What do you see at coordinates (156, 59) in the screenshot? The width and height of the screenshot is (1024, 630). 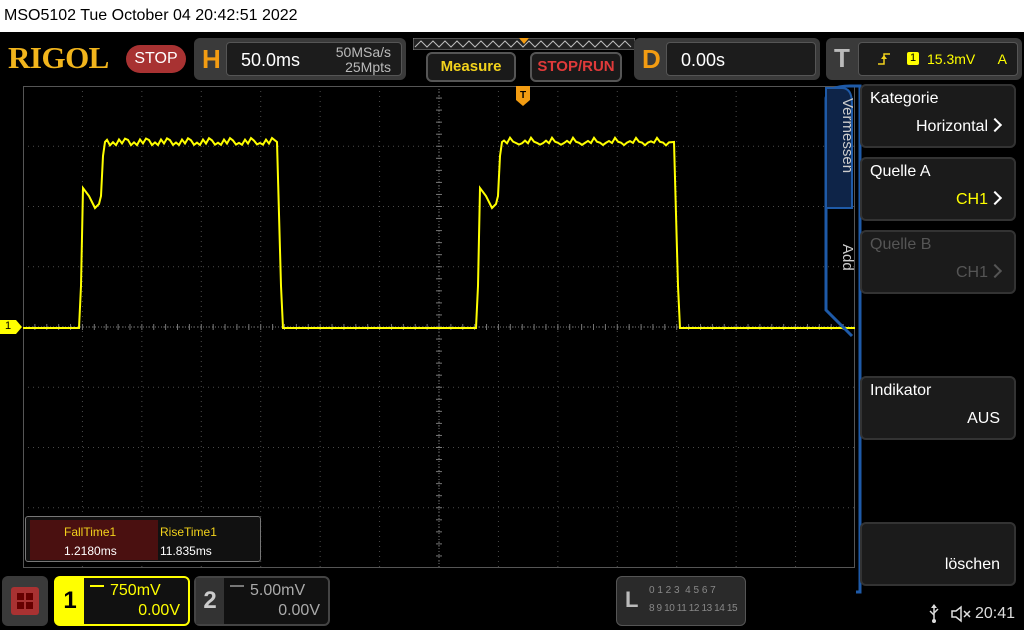 I see `run-state-badge: STOP` at bounding box center [156, 59].